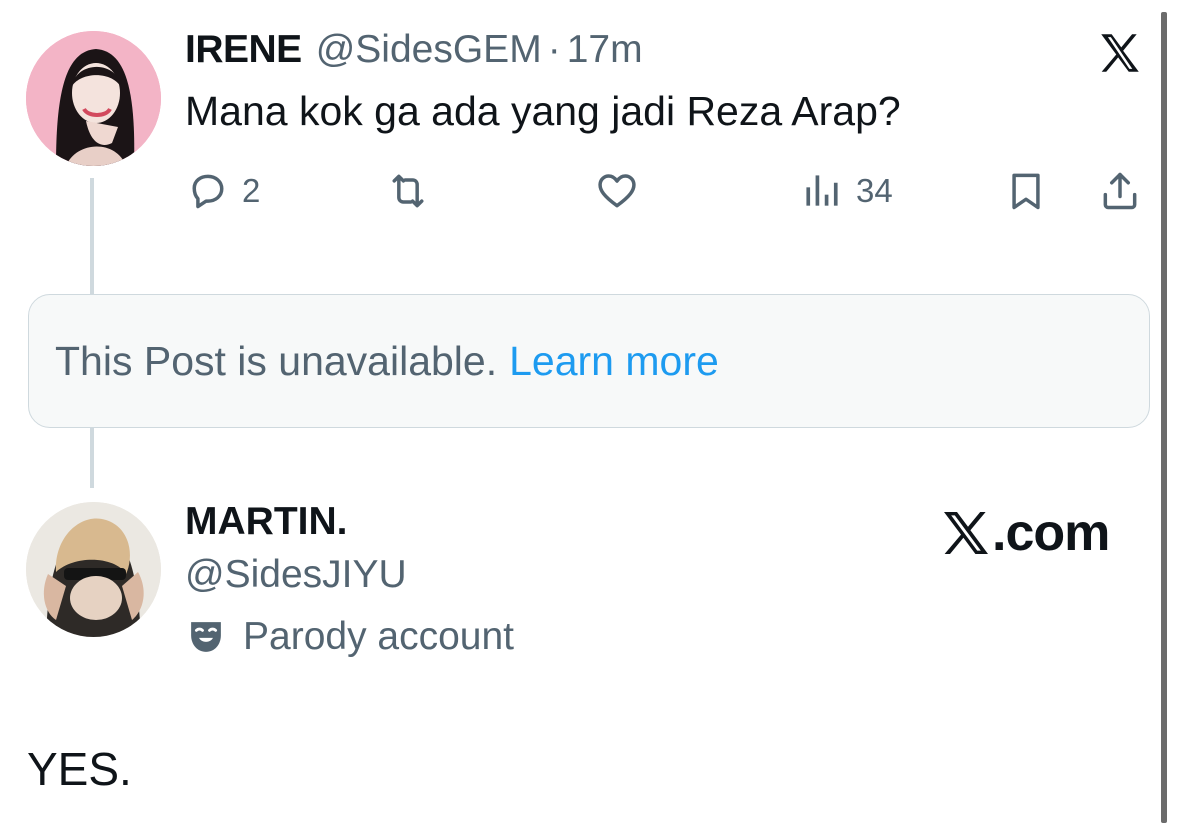 This screenshot has height=823, width=1178. I want to click on display-name: MARTIN., so click(266, 522).